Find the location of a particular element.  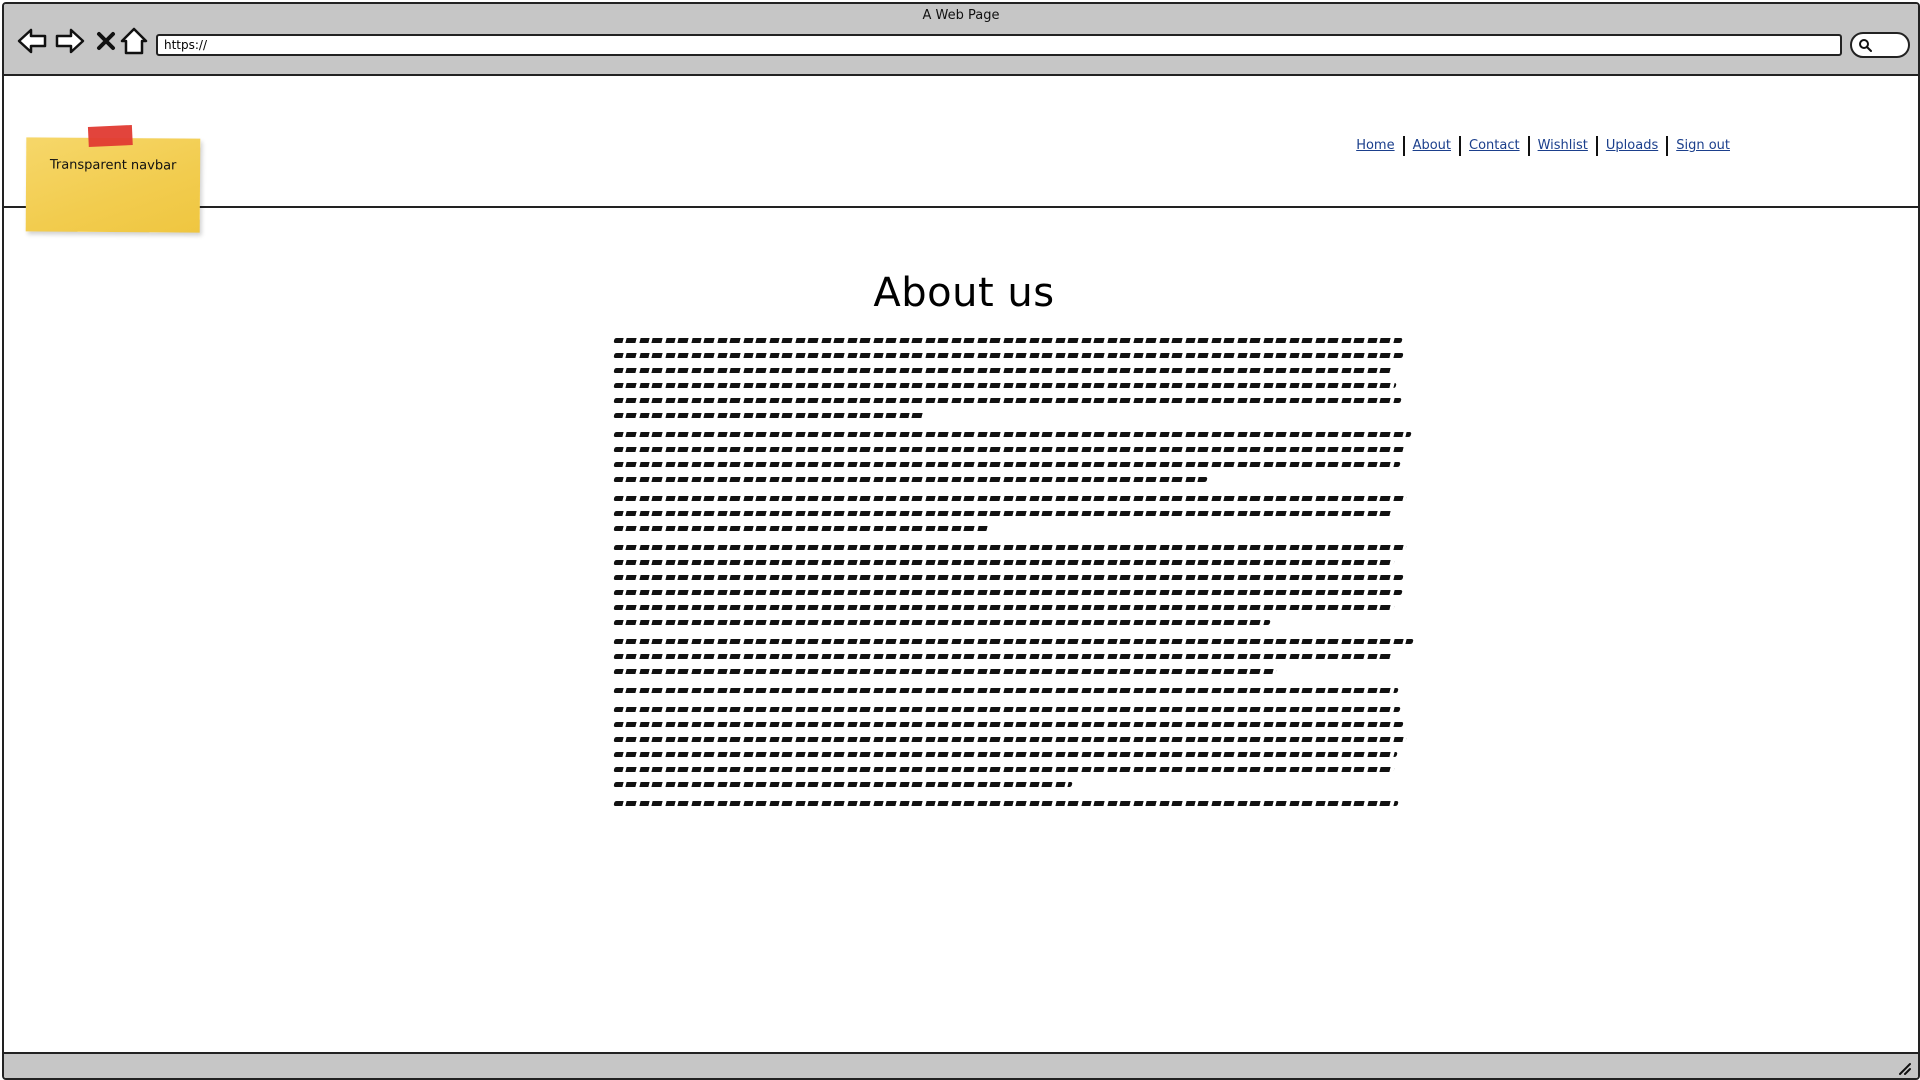

tape-strip is located at coordinates (110, 135).